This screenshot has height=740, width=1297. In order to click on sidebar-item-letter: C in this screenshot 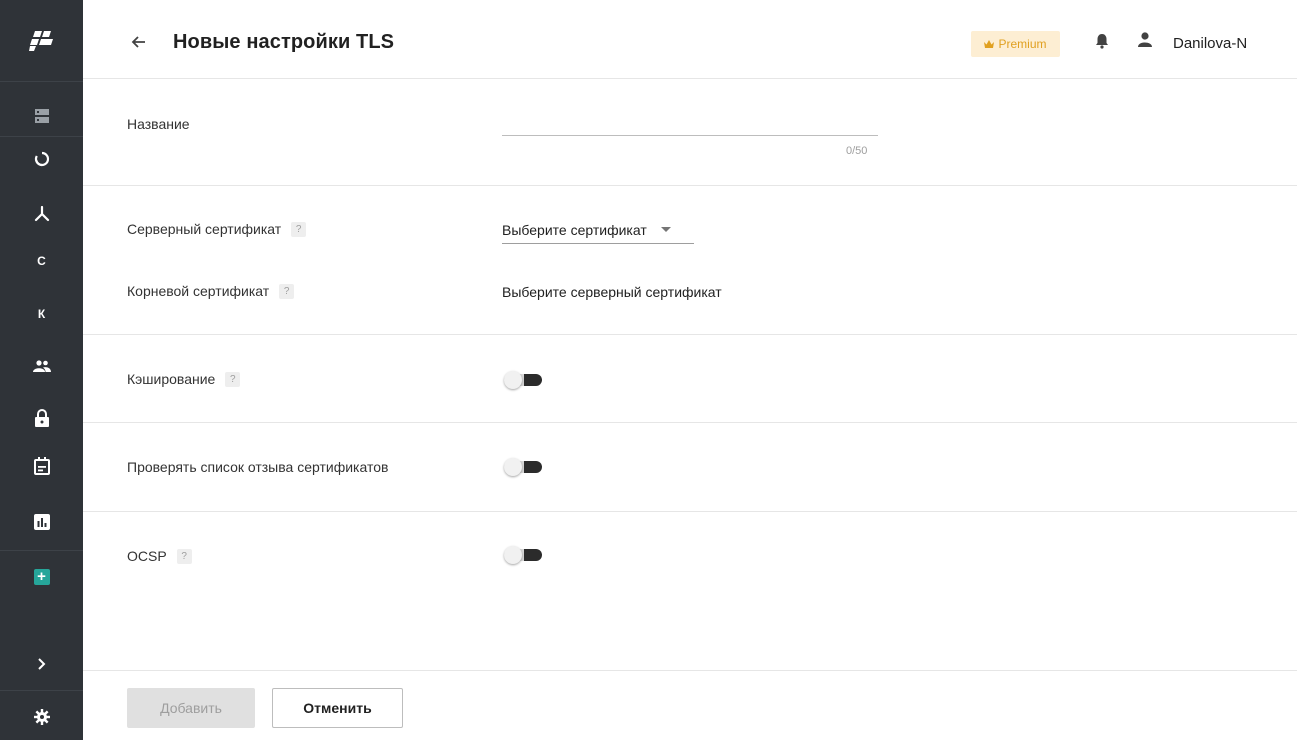, I will do `click(41, 261)`.